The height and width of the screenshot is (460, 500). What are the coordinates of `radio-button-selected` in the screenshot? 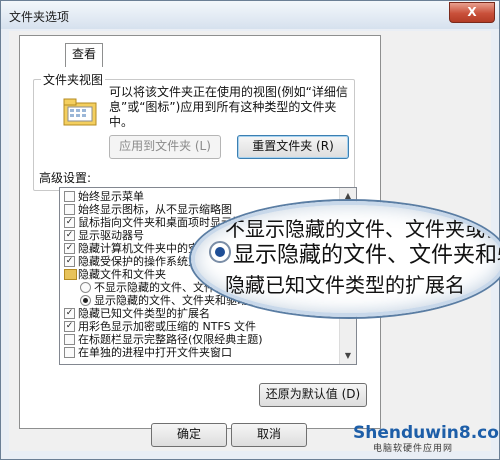 It's located at (85, 300).